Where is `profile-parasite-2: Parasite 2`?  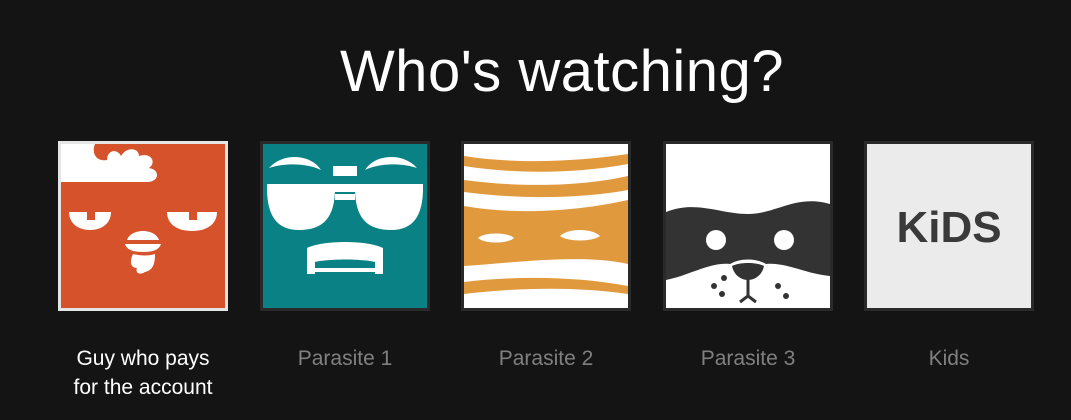 profile-parasite-2: Parasite 2 is located at coordinates (546, 257).